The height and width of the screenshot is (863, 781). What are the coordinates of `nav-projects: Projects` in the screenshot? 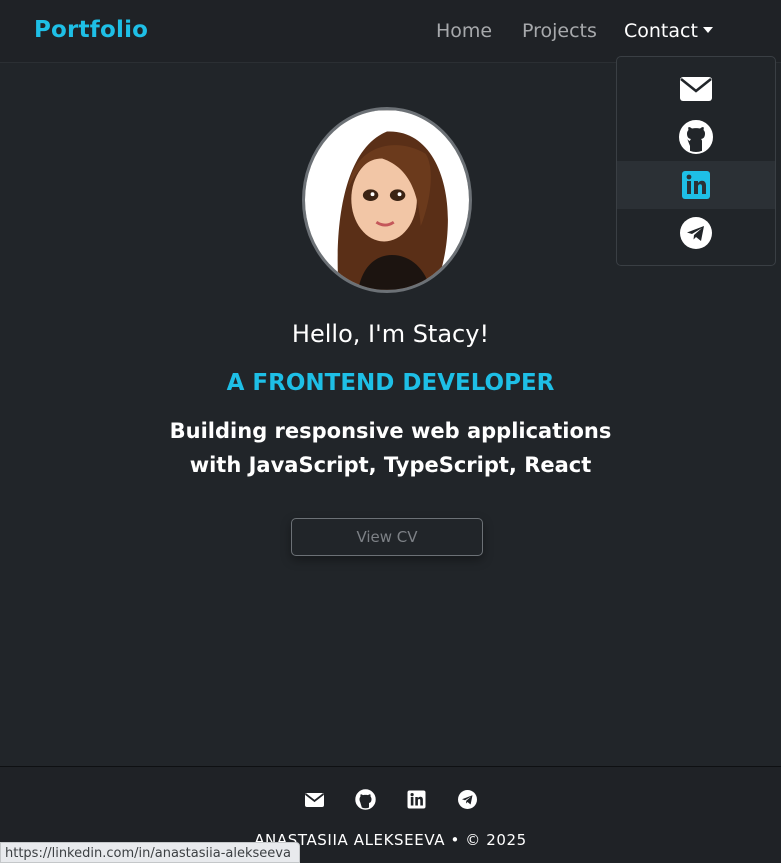 It's located at (559, 31).